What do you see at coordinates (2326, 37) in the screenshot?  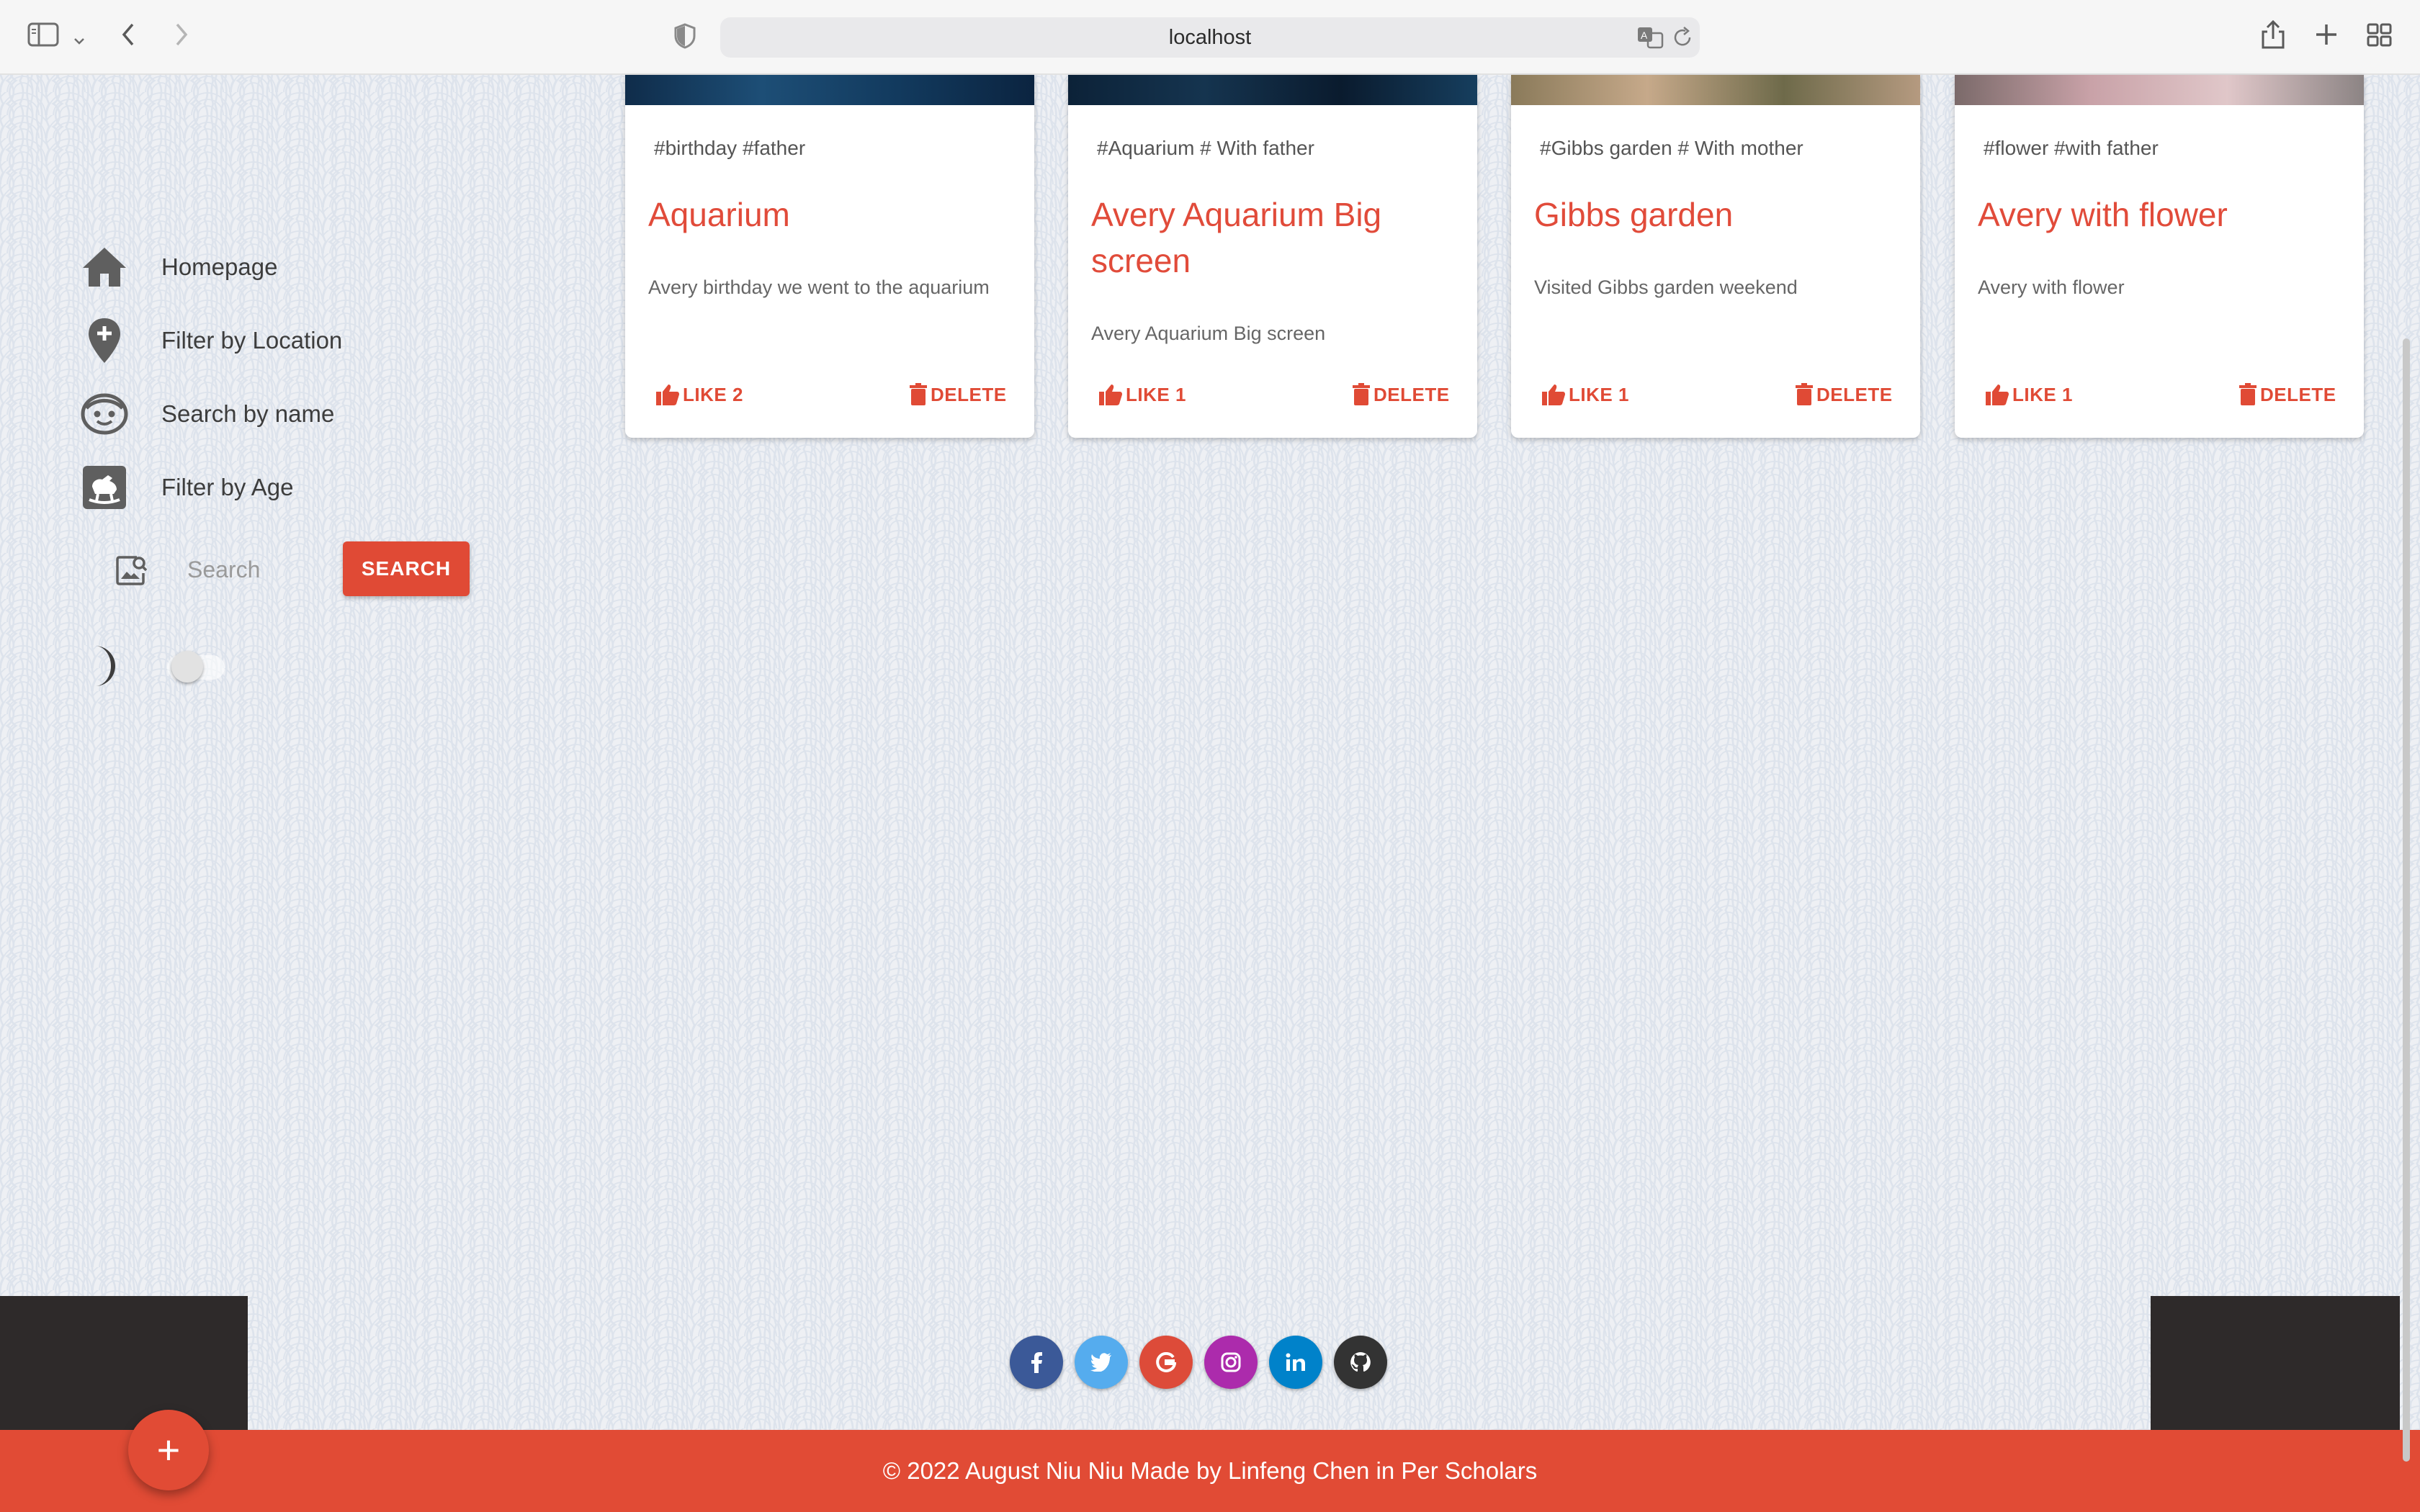 I see `new-tab-icon` at bounding box center [2326, 37].